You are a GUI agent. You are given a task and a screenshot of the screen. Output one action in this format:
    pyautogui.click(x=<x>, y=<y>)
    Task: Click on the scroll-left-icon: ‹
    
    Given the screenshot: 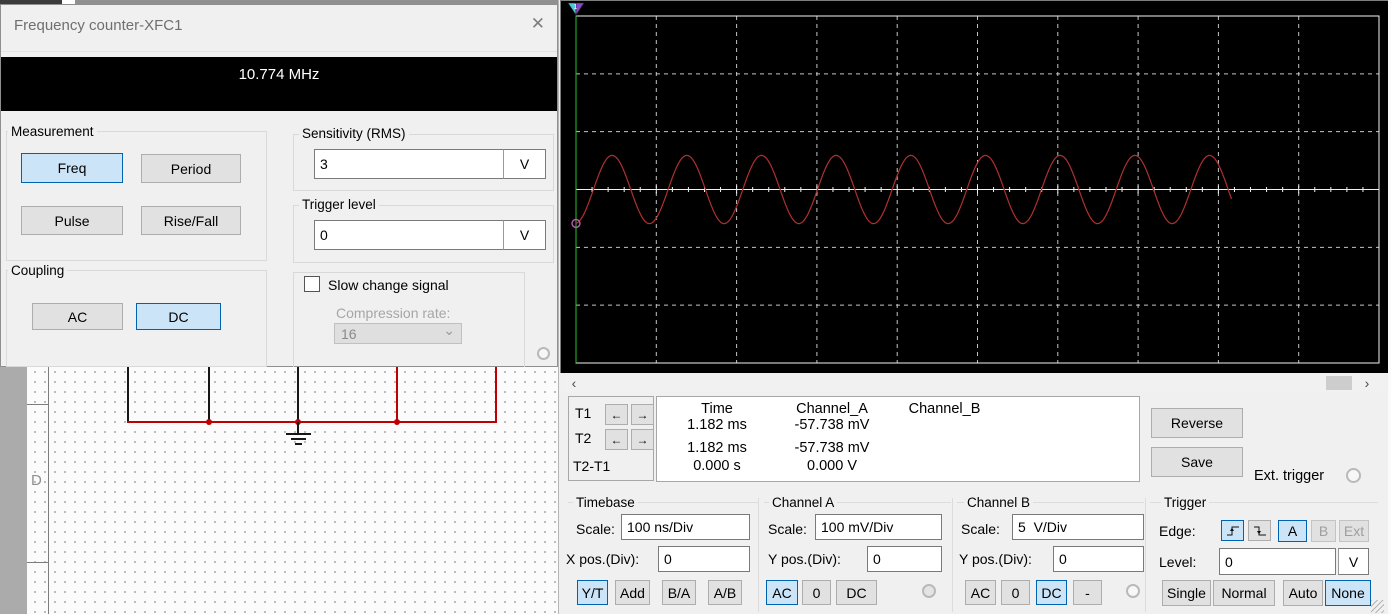 What is the action you would take?
    pyautogui.click(x=574, y=383)
    